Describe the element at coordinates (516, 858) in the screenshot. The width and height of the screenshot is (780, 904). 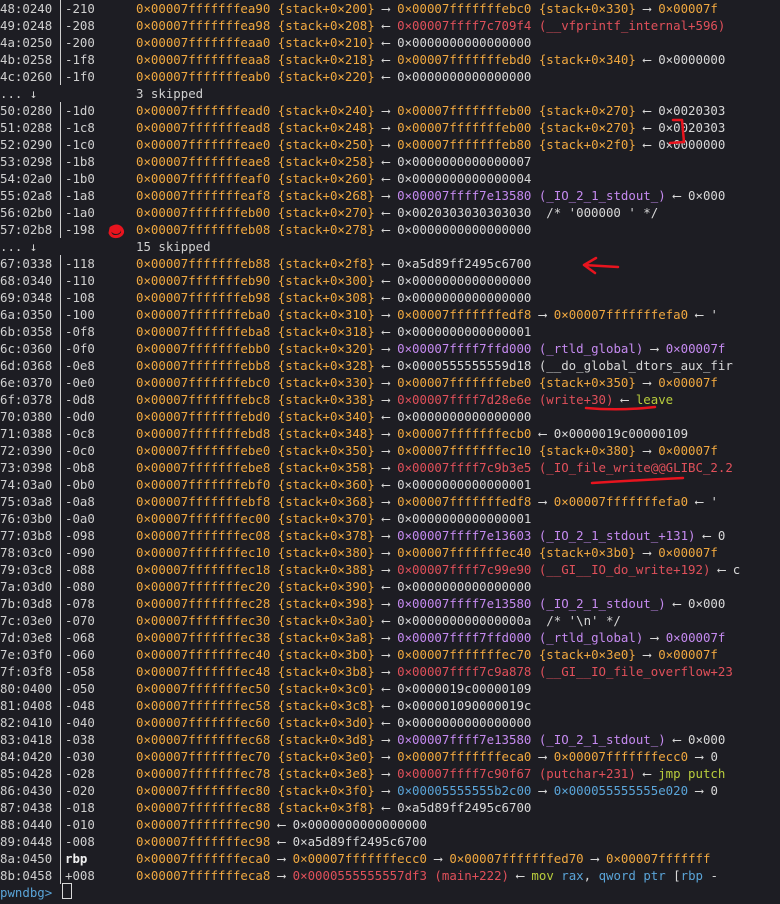
I see `value-token: 0×00007fffffffed70` at that location.